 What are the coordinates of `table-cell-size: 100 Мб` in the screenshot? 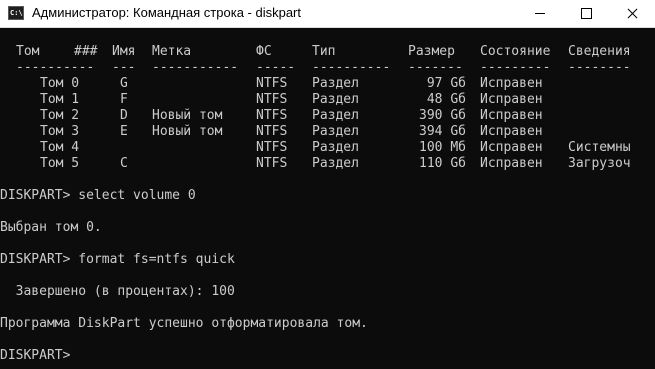 It's located at (442, 147).